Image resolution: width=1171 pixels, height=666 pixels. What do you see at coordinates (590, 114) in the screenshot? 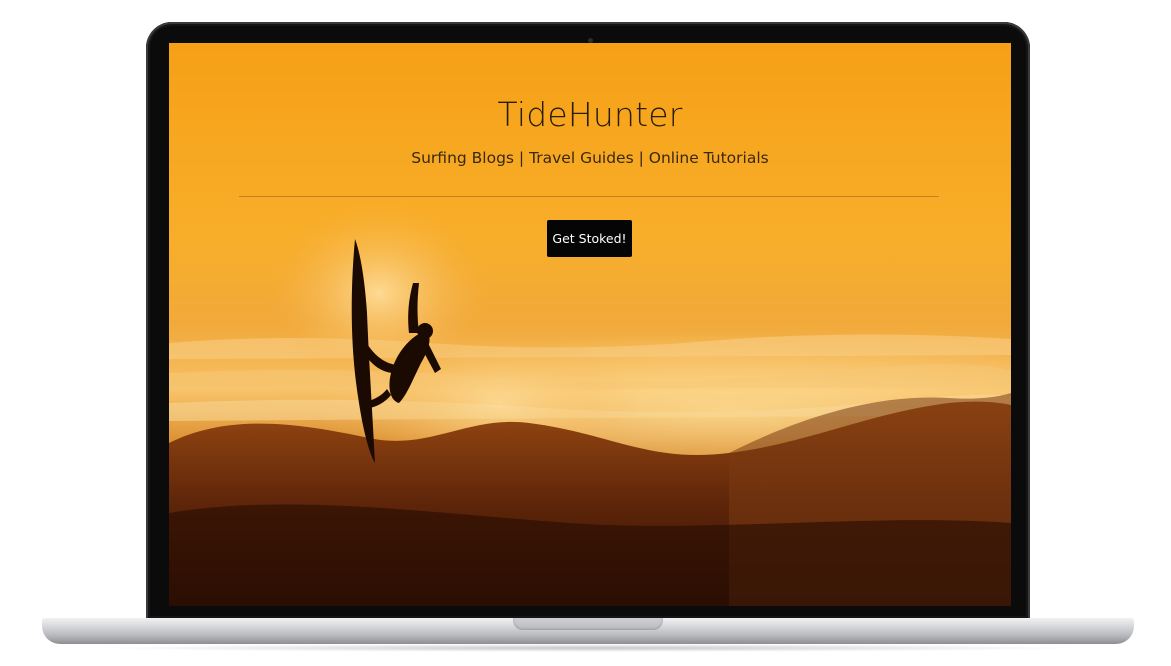
I see `site-title: TideHunter` at bounding box center [590, 114].